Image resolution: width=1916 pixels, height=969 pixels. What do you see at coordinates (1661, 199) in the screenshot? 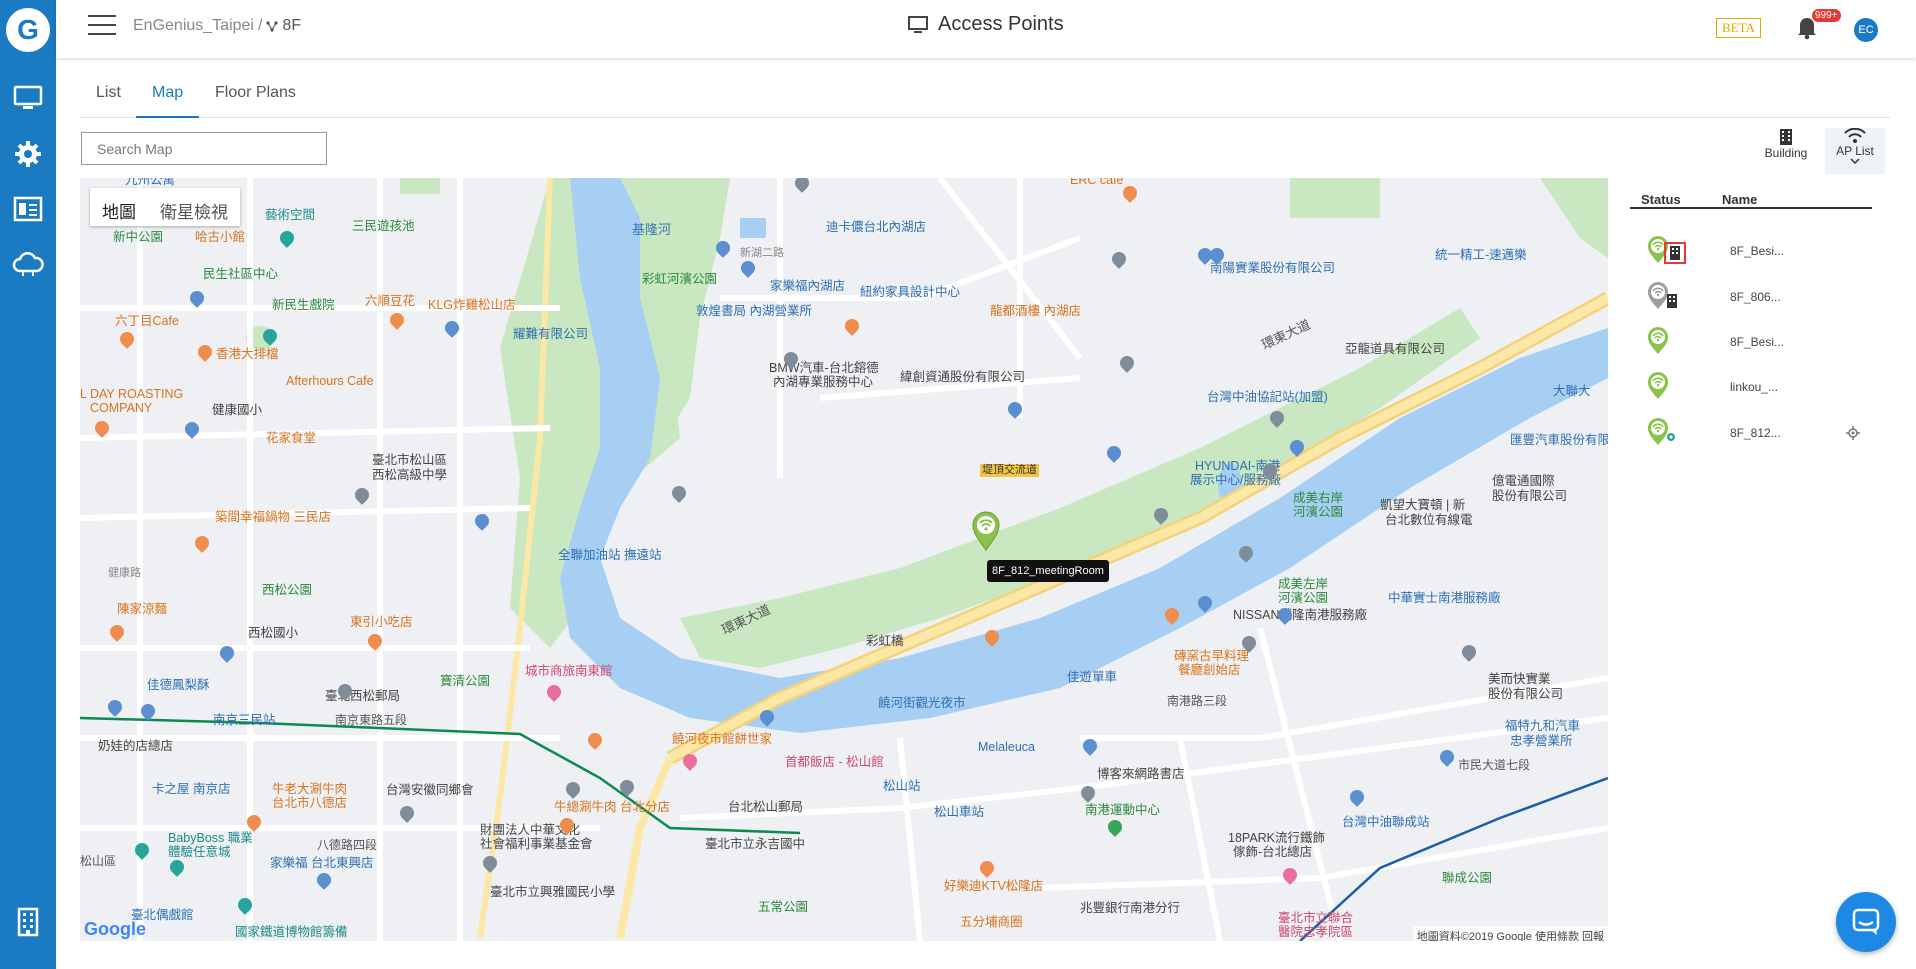
I see `status-column-header: Status` at bounding box center [1661, 199].